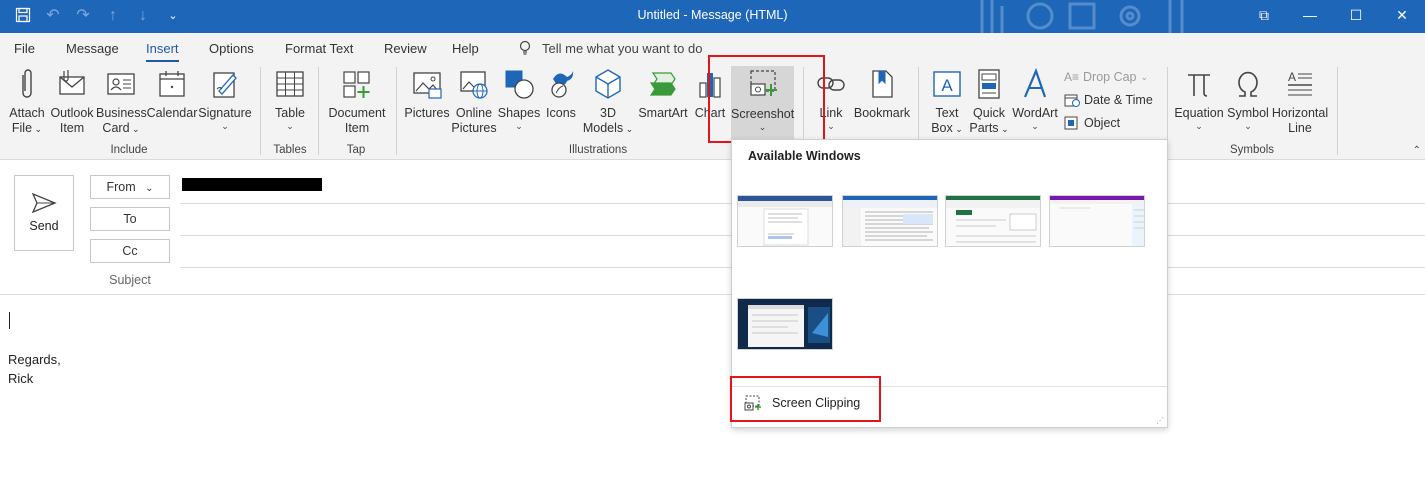 This screenshot has width=1425, height=486. I want to click on quick-parts-label-1: Quick, so click(989, 113).